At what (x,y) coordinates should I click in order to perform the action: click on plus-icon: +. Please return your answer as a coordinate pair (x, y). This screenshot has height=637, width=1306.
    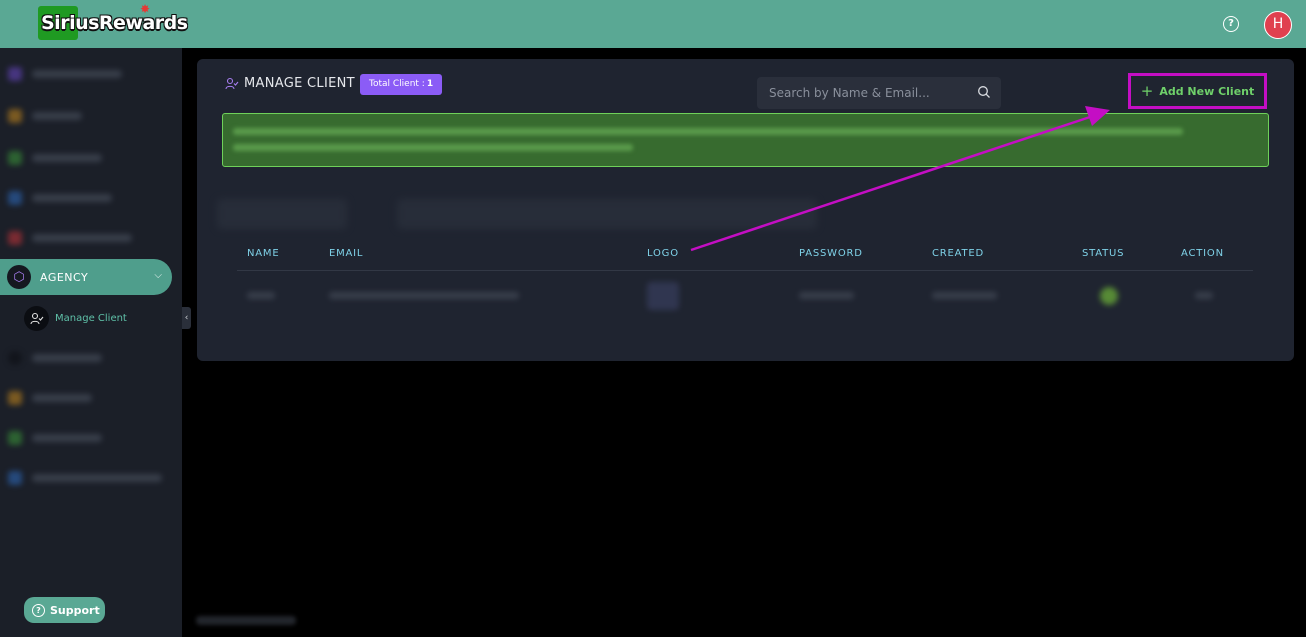
    Looking at the image, I should click on (1147, 91).